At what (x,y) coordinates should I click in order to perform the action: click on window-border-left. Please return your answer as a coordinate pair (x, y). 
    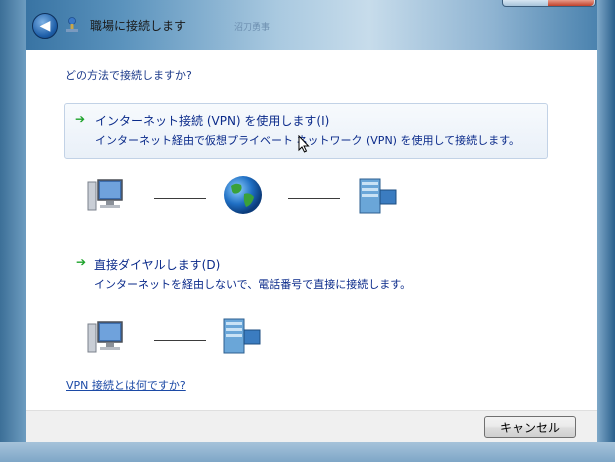
    Looking at the image, I should click on (13, 231).